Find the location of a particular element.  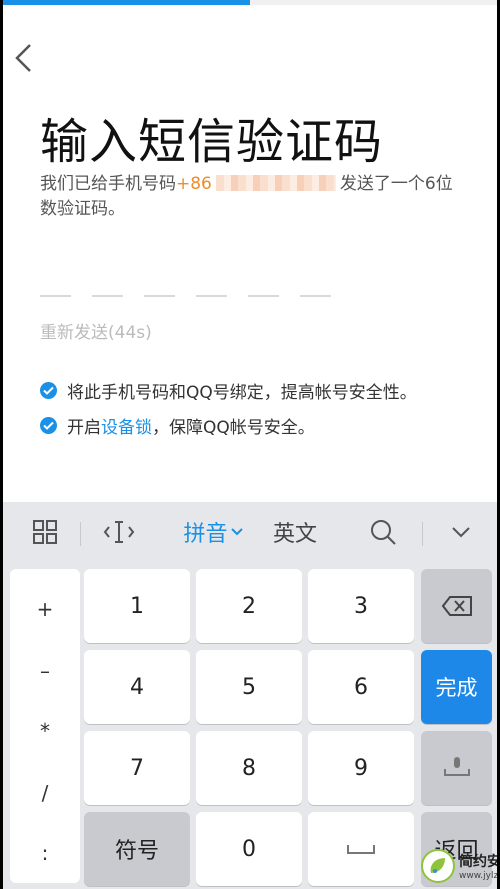

key-0: 0 is located at coordinates (249, 849).